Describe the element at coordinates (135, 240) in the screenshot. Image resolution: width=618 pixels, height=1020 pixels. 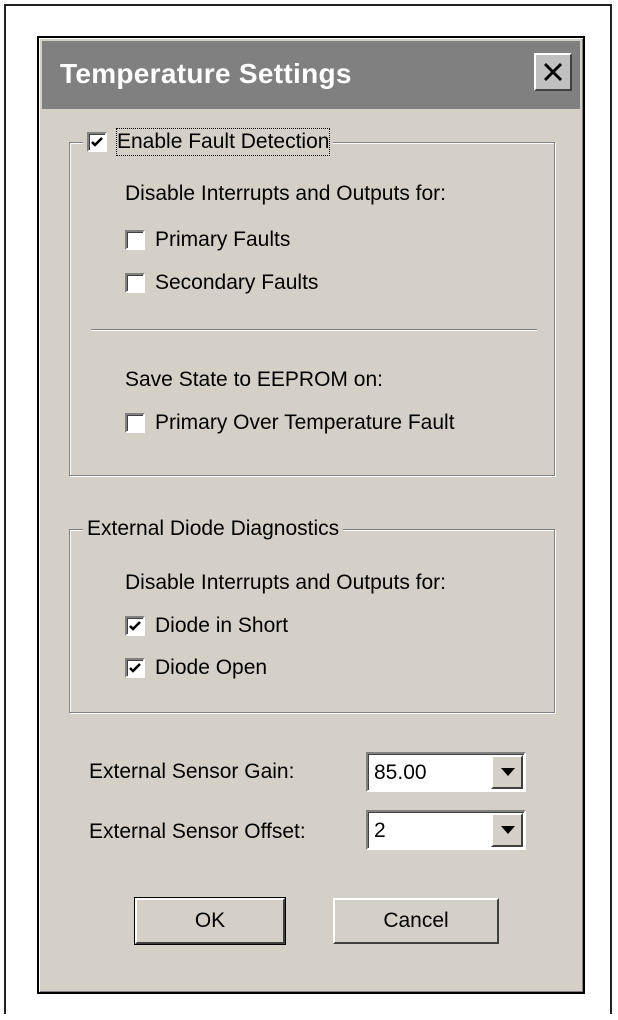
I see `primary-faults-box` at that location.